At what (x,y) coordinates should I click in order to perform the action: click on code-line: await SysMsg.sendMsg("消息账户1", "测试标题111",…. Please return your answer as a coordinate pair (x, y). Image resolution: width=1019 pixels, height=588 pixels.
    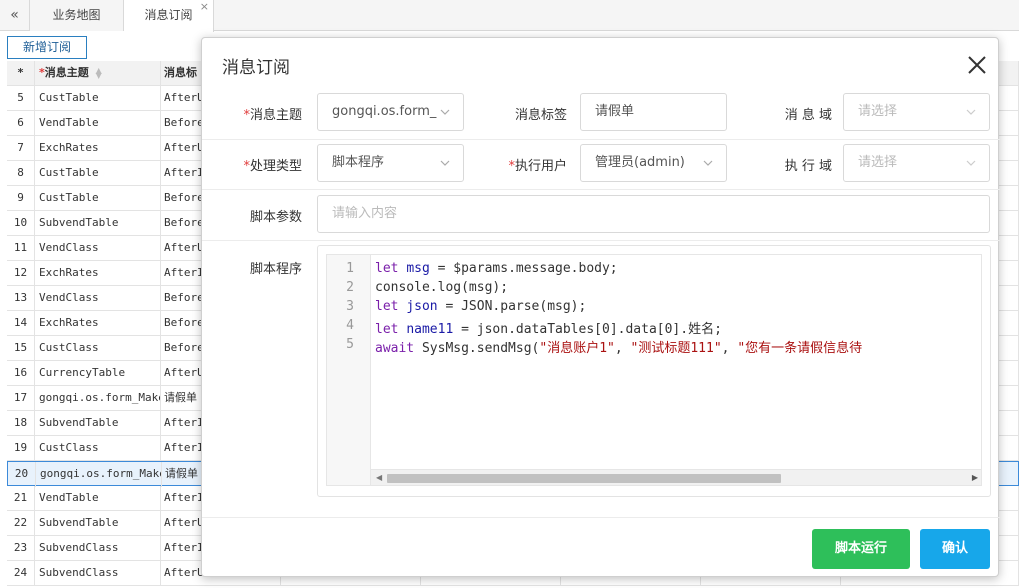
    Looking at the image, I should click on (619, 348).